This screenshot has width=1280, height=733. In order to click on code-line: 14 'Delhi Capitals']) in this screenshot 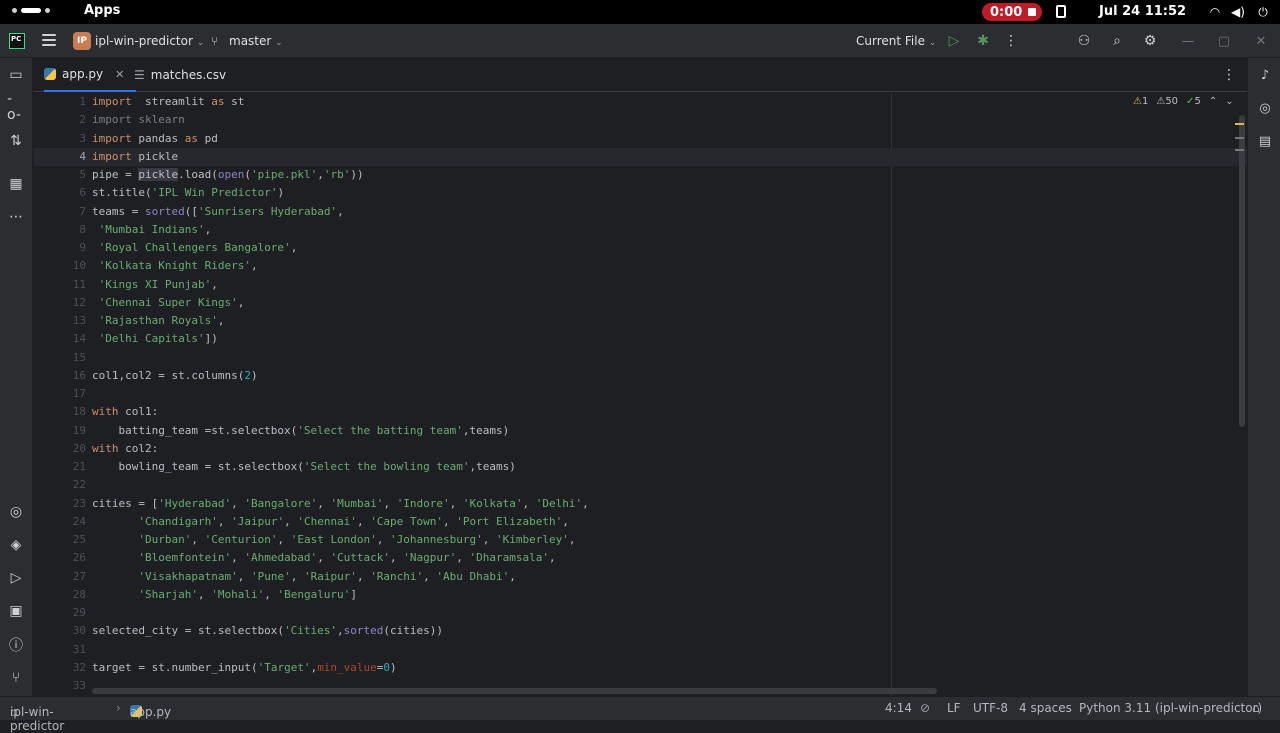, I will do `click(640, 339)`.